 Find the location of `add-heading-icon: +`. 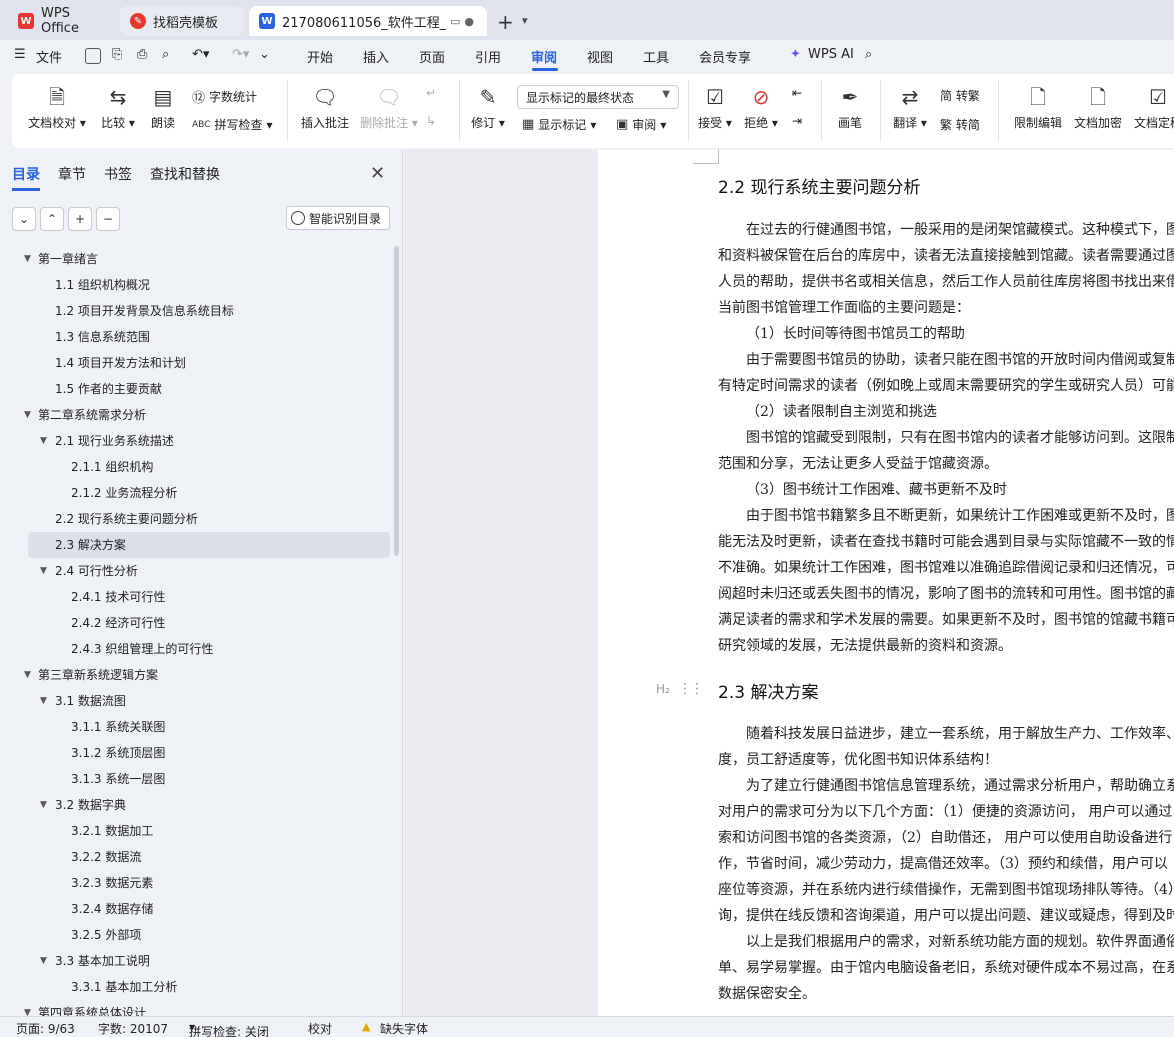

add-heading-icon: + is located at coordinates (80, 219).